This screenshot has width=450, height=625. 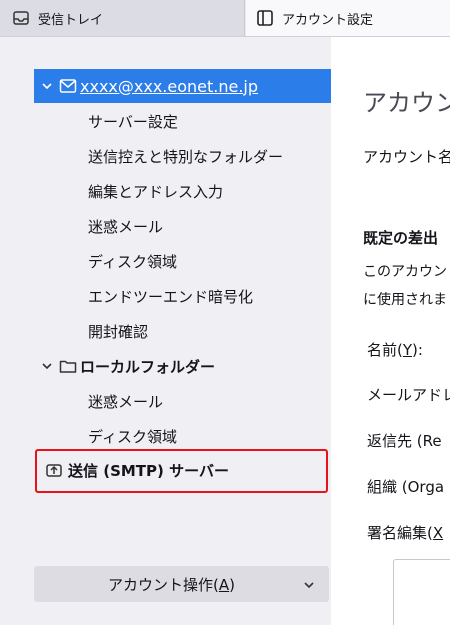 I want to click on smtp-server-label: 送信 (SMTP) サーバー, so click(x=148, y=470).